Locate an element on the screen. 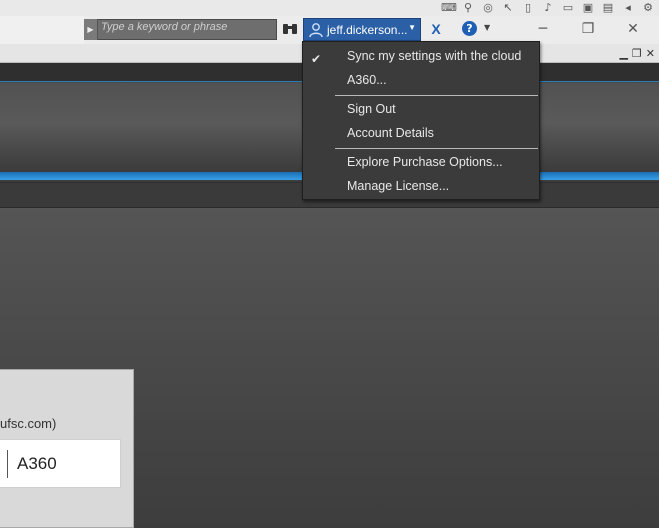 The height and width of the screenshot is (528, 659). keyboard-icon: ⌨ is located at coordinates (449, 8).